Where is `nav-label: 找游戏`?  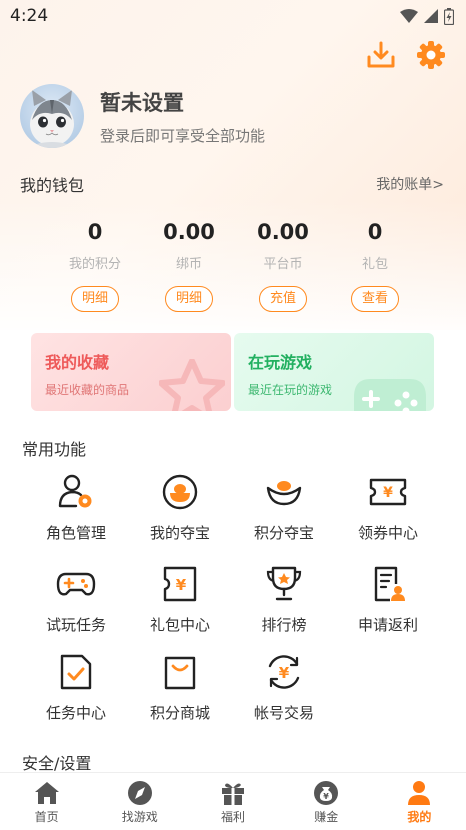 nav-label: 找游戏 is located at coordinates (139, 817).